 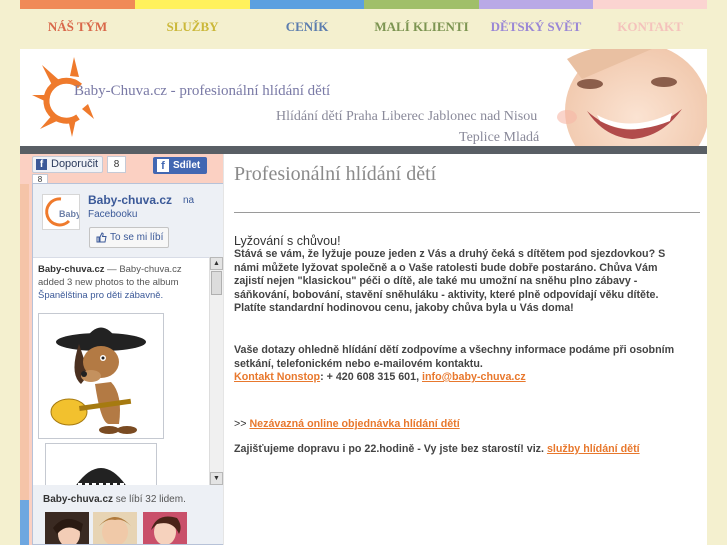 I want to click on sun-logo-icon: Baby, so click(x=63, y=212).